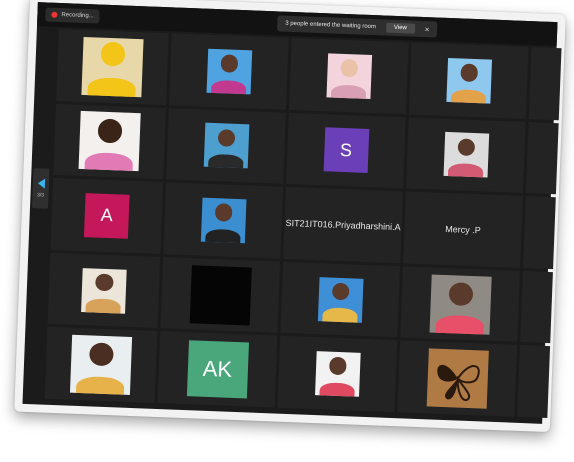 This screenshot has width=574, height=462. I want to click on avatar-letter: A, so click(107, 215).